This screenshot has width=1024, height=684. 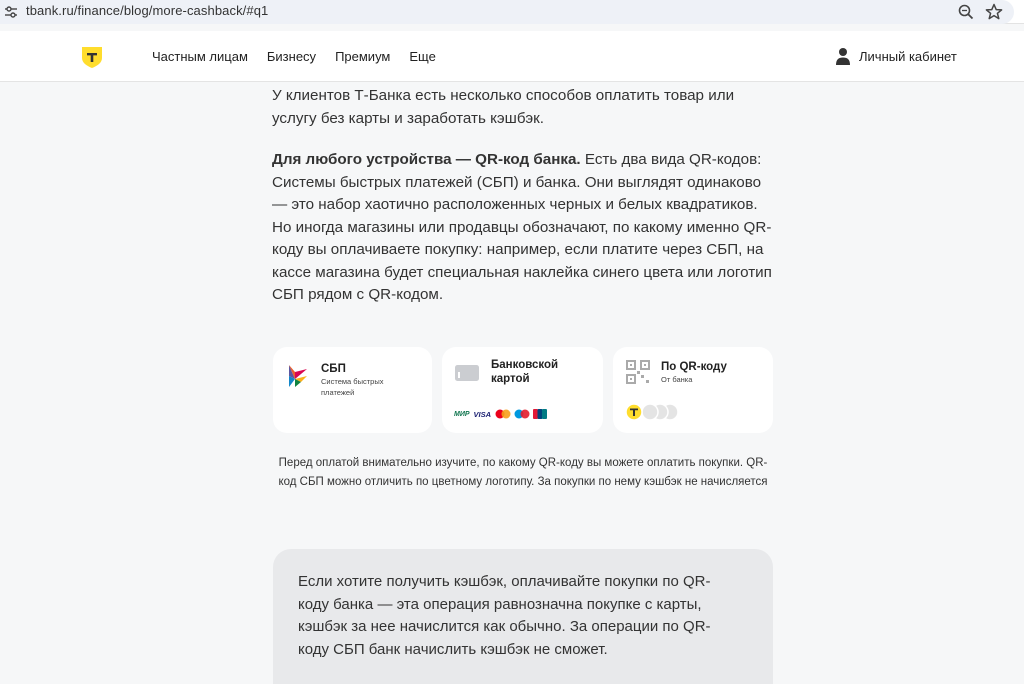 I want to click on payment-card-sbp: СБП Система быстрых платежей, so click(x=352, y=390).